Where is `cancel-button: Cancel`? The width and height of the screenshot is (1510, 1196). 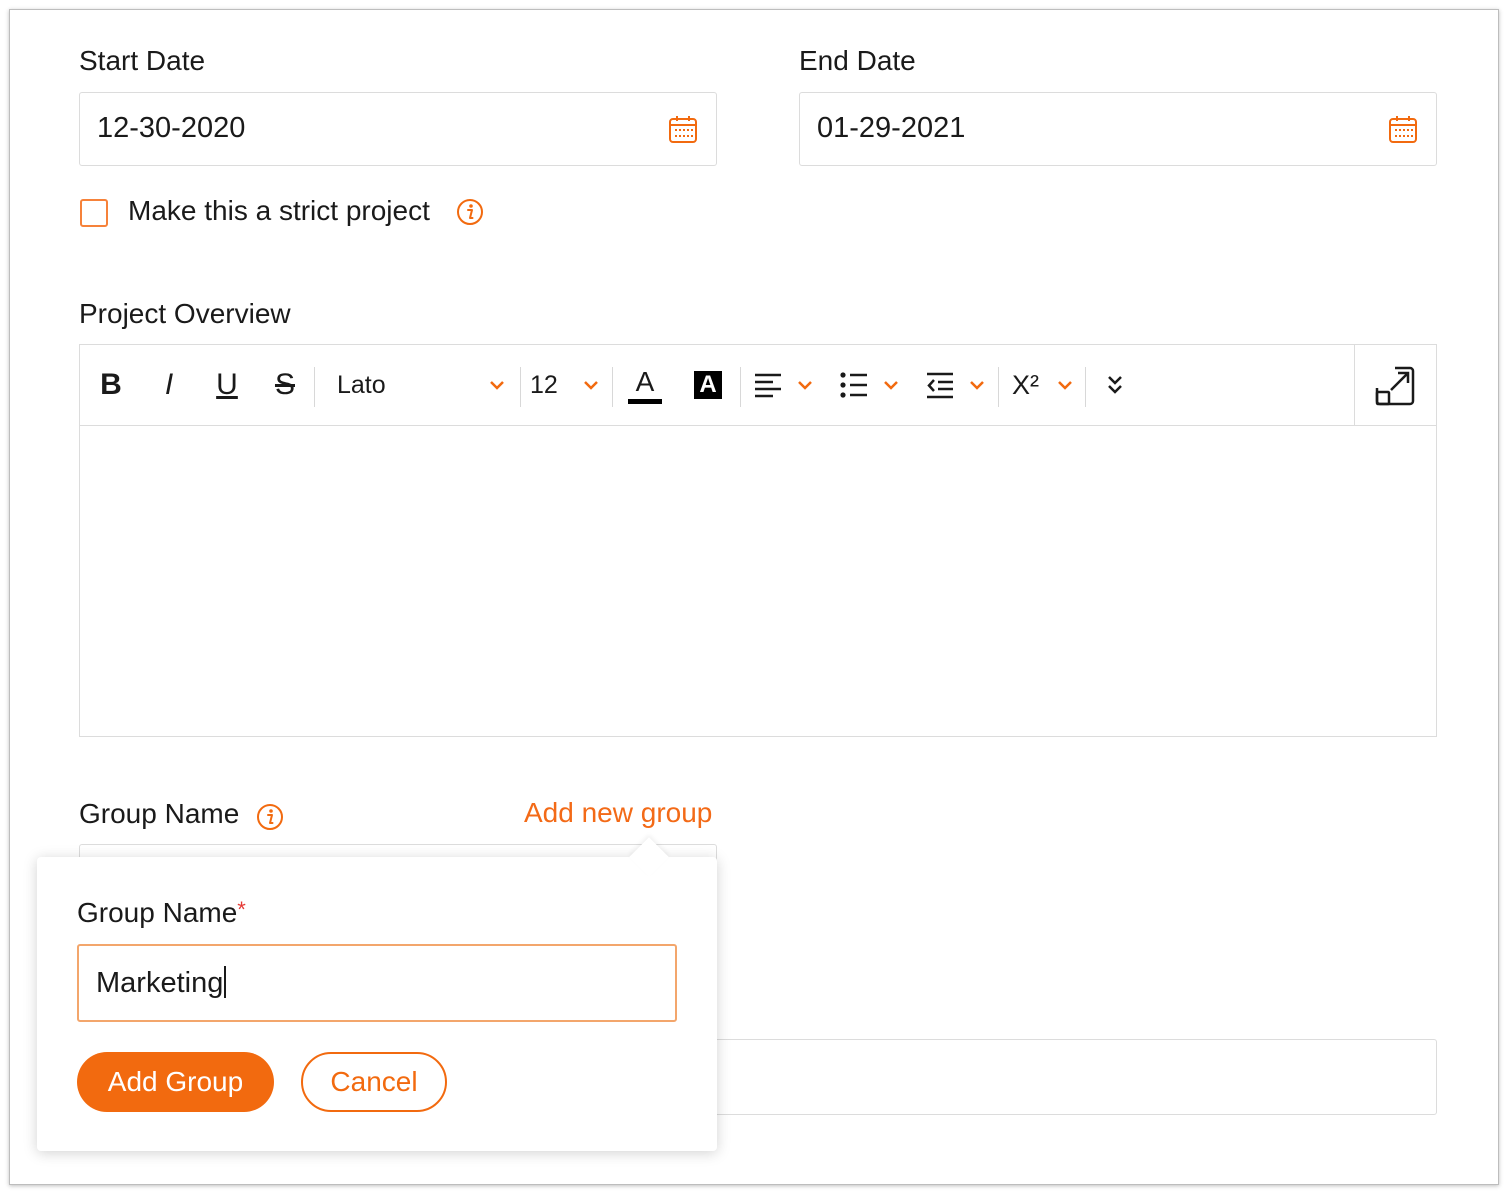 cancel-button: Cancel is located at coordinates (374, 1082).